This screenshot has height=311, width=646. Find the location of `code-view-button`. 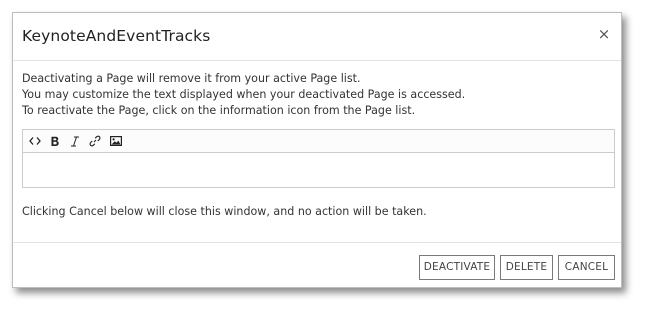

code-view-button is located at coordinates (35, 141).